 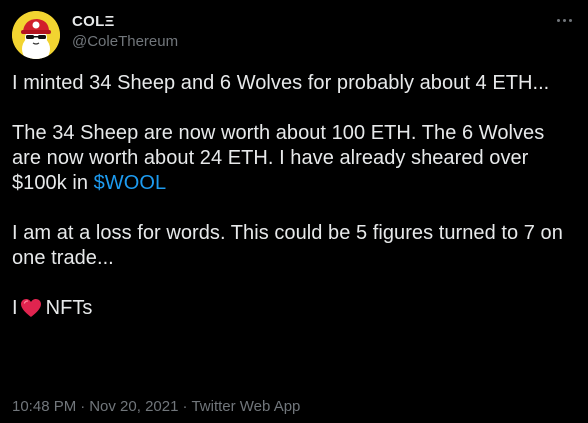 I want to click on wool-cashtag-link: $WOOL, so click(x=130, y=183).